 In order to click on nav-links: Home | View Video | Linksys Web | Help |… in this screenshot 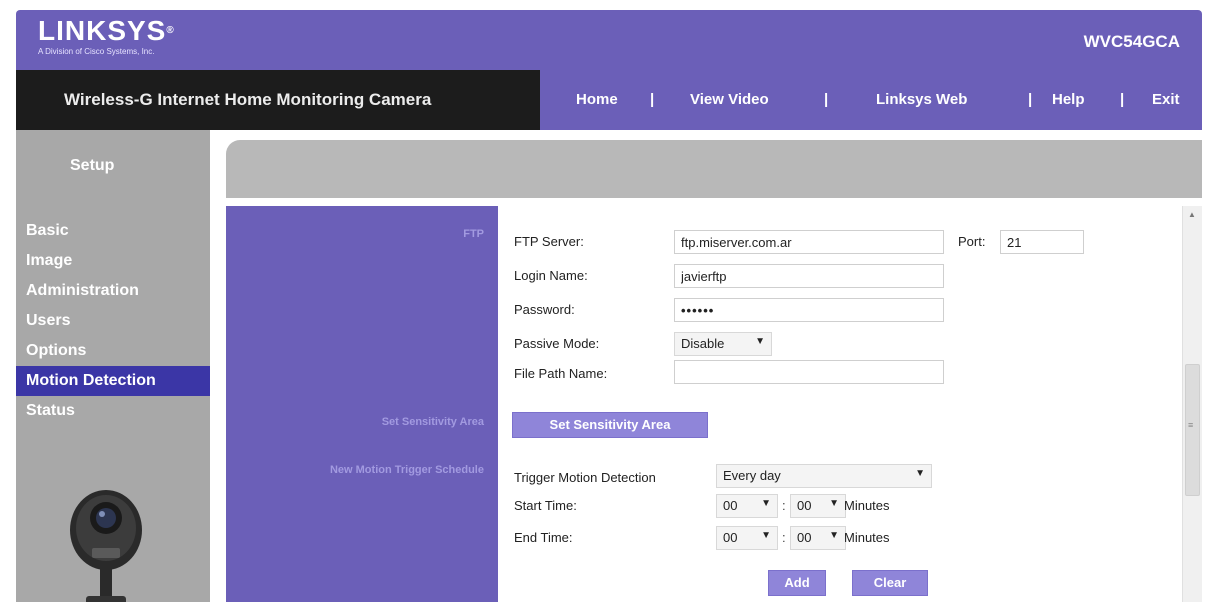, I will do `click(871, 100)`.